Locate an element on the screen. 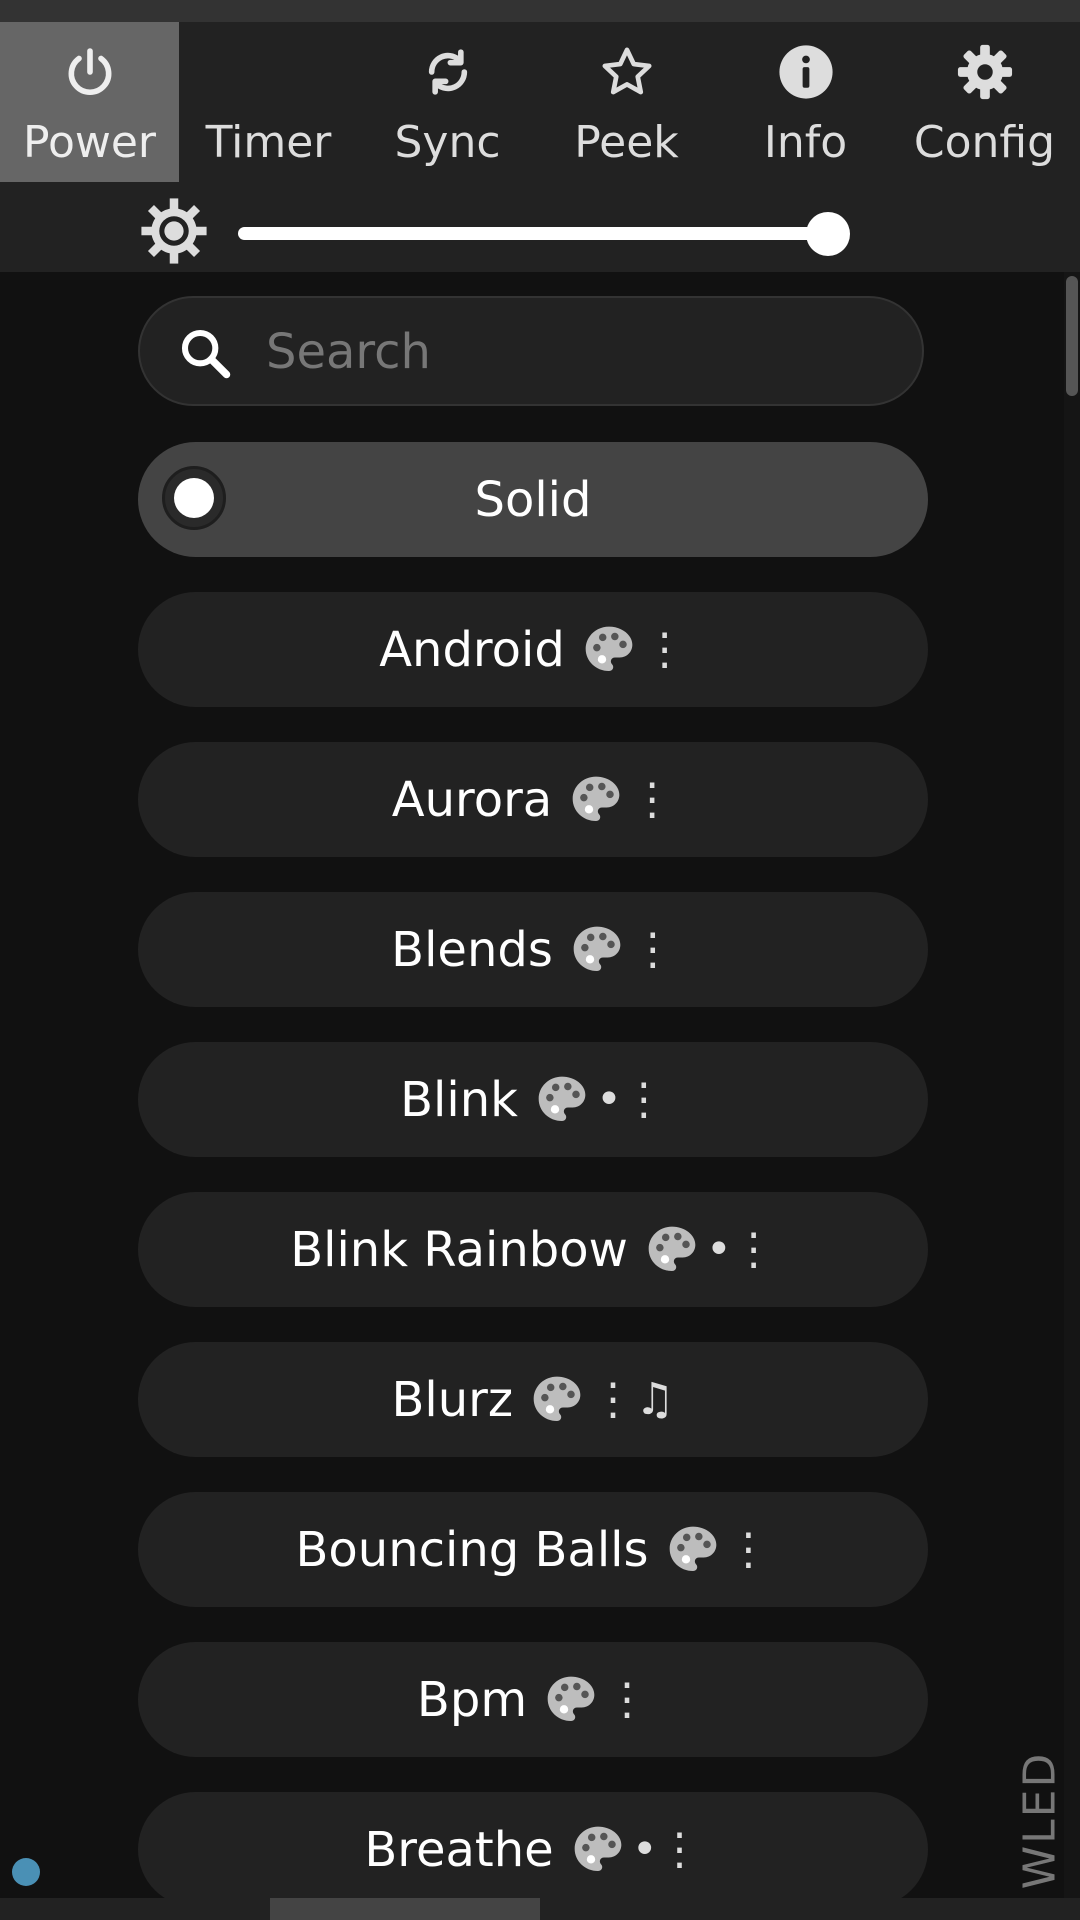  tab-label: Sync is located at coordinates (447, 142).